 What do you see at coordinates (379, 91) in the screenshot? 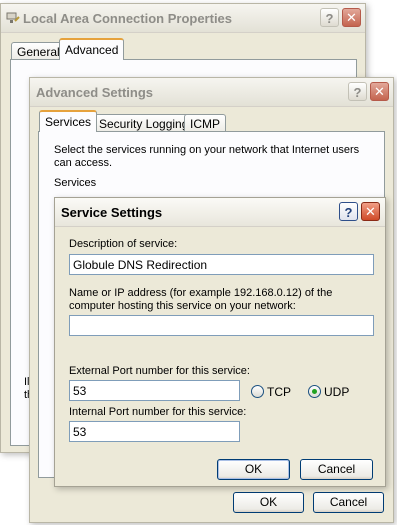
I see `advanced-settings-close-button: ✕` at bounding box center [379, 91].